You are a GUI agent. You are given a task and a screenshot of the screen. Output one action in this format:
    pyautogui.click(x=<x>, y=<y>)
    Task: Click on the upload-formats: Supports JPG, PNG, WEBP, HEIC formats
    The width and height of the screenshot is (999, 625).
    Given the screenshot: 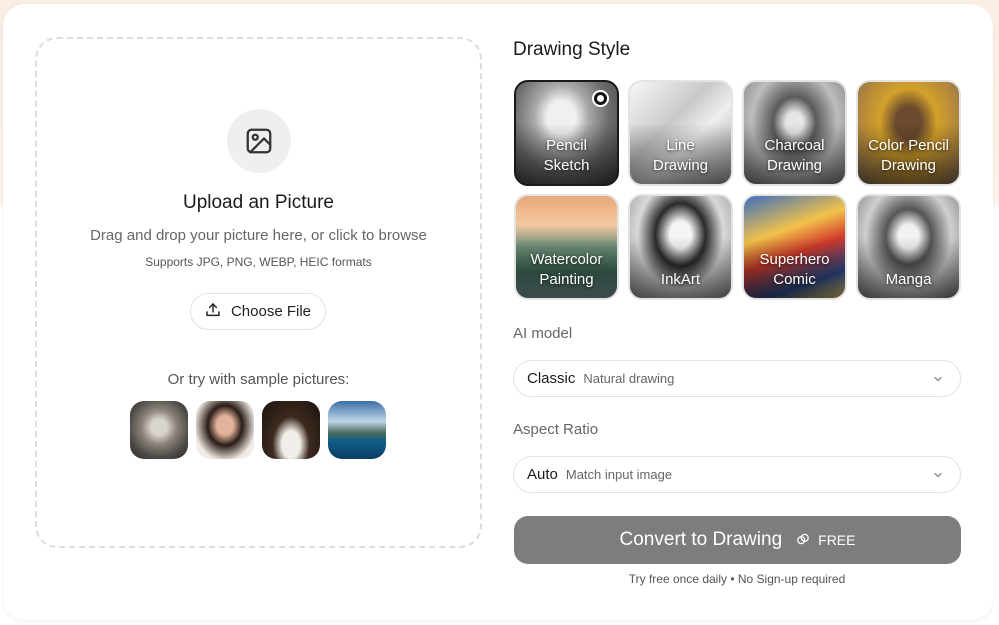 What is the action you would take?
    pyautogui.click(x=258, y=262)
    